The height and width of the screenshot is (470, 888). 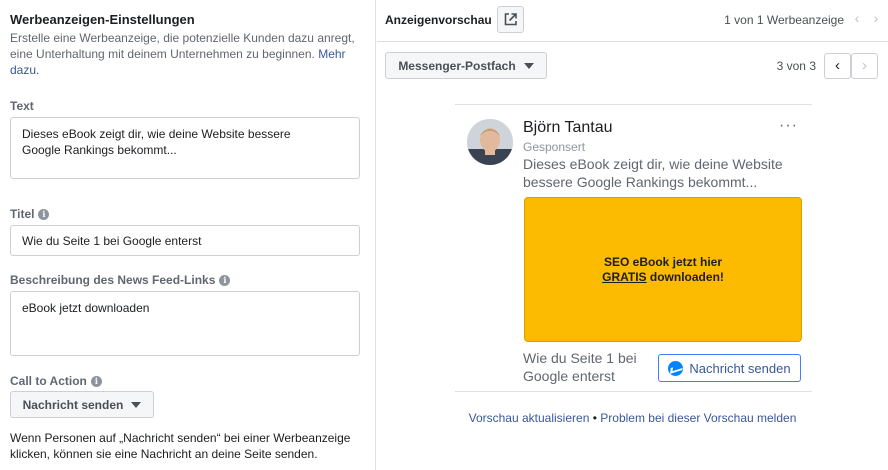 I want to click on profile-photo-icon, so click(x=490, y=142).